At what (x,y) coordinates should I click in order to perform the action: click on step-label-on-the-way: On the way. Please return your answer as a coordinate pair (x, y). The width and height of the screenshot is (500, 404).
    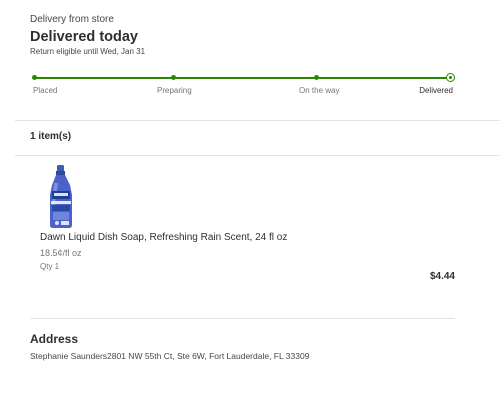
    Looking at the image, I should click on (319, 90).